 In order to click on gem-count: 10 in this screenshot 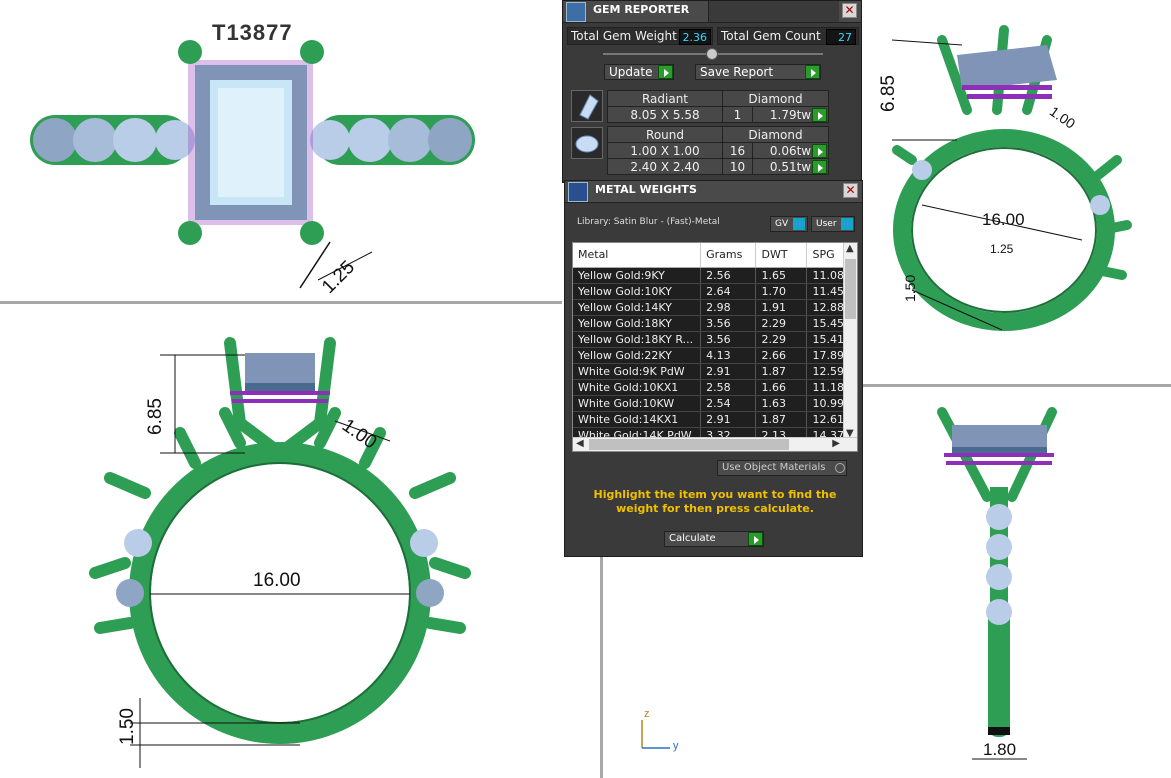, I will do `click(737, 166)`.